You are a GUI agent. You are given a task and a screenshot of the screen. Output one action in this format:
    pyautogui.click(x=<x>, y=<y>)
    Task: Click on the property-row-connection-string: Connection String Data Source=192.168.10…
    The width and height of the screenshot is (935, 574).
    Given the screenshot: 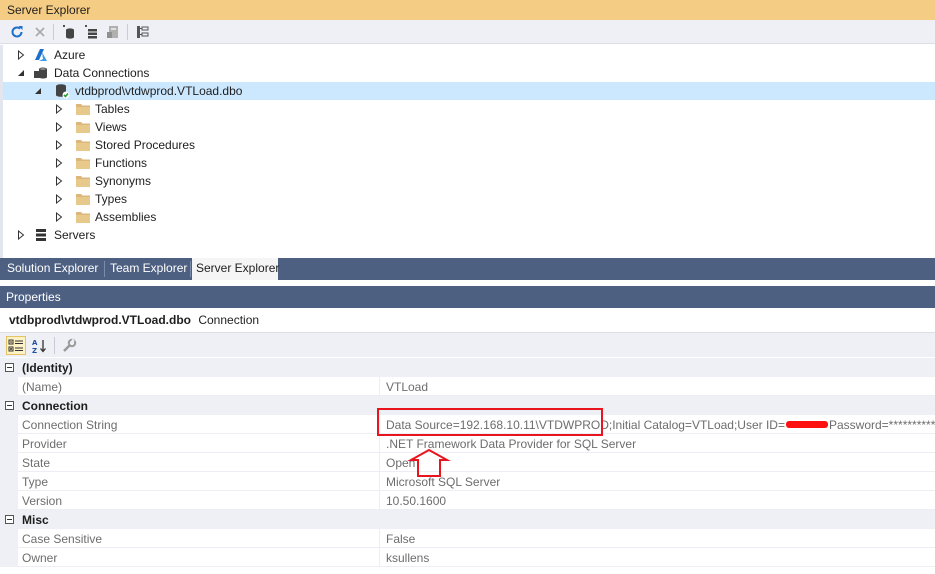 What is the action you would take?
    pyautogui.click(x=467, y=424)
    